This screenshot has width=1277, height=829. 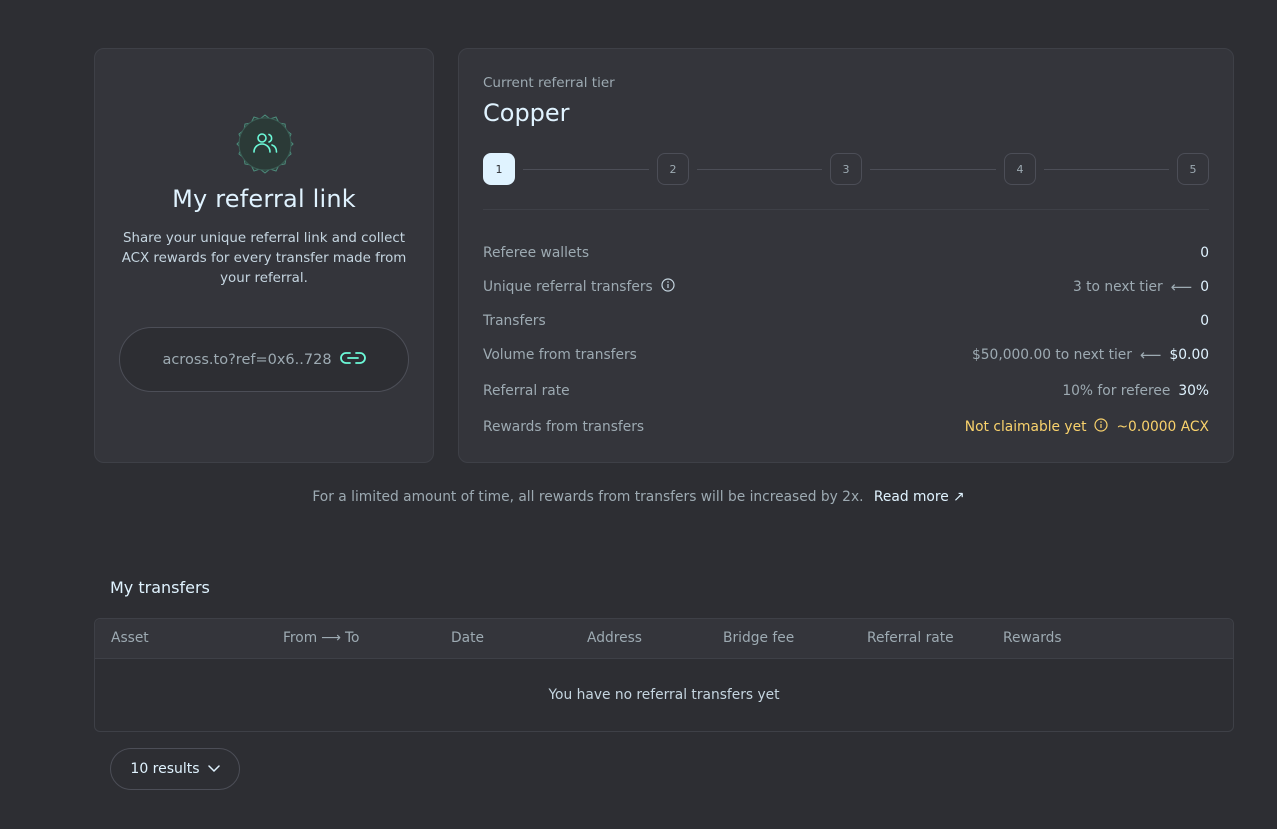 I want to click on copy-referral-link-button: across.to?ref=0x6..728, so click(x=264, y=359).